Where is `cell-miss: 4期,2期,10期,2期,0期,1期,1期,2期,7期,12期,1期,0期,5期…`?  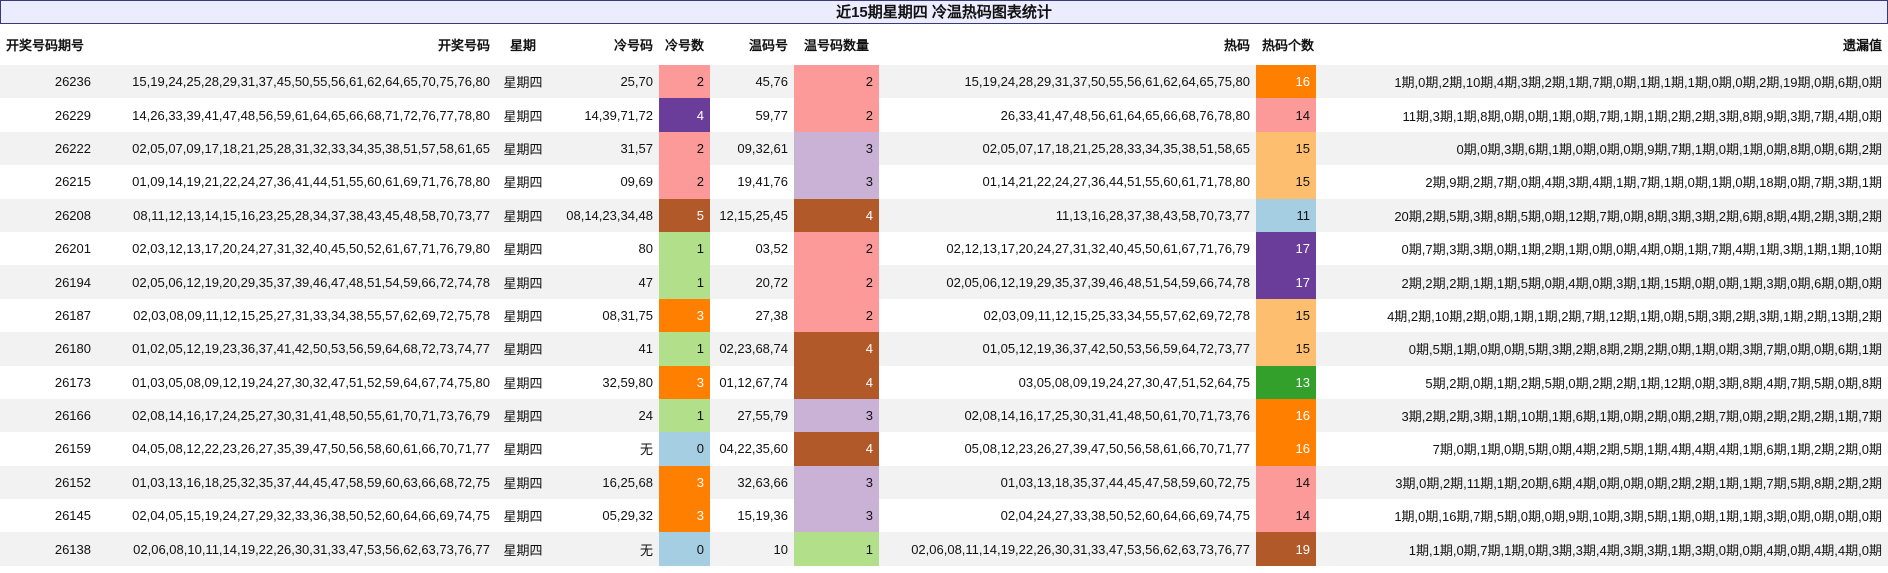 cell-miss: 4期,2期,10期,2期,0期,1期,1期,2期,7期,12期,1期,0期,5期… is located at coordinates (1602, 315).